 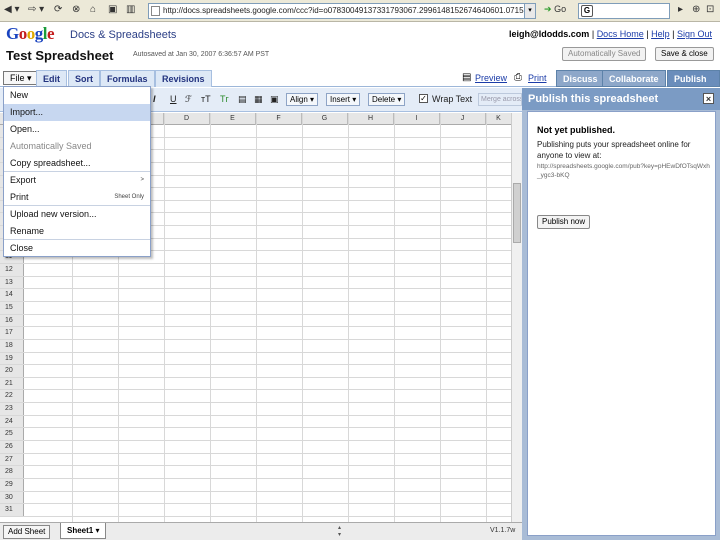 What do you see at coordinates (27, 532) in the screenshot?
I see `add-sheet-button: Add Sheet` at bounding box center [27, 532].